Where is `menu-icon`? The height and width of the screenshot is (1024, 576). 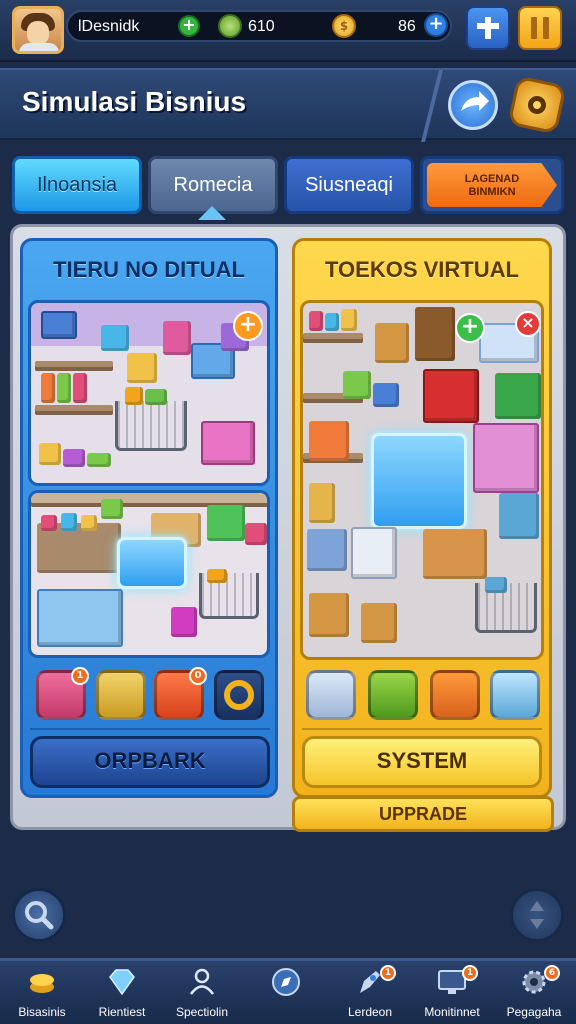 menu-icon is located at coordinates (540, 28).